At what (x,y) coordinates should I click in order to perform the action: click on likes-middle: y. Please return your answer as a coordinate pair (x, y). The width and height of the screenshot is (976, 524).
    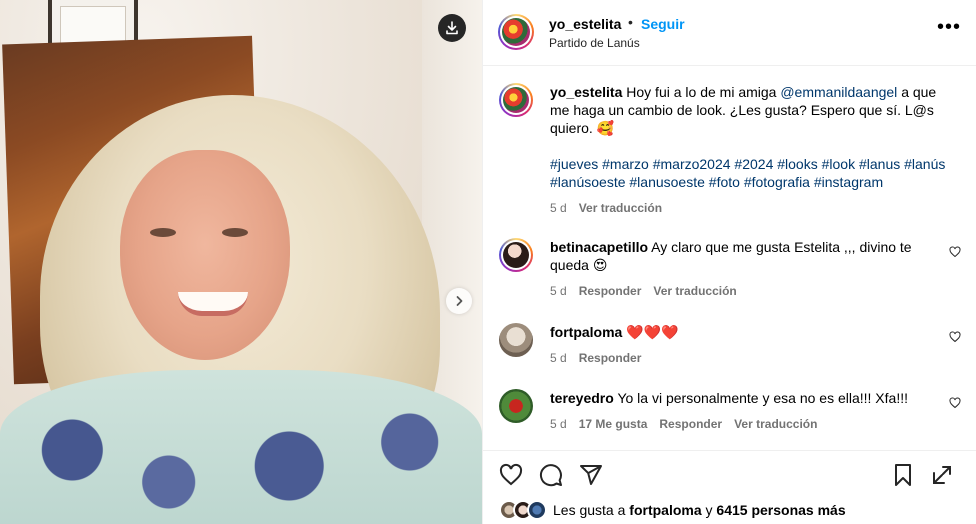
    Looking at the image, I should click on (709, 510).